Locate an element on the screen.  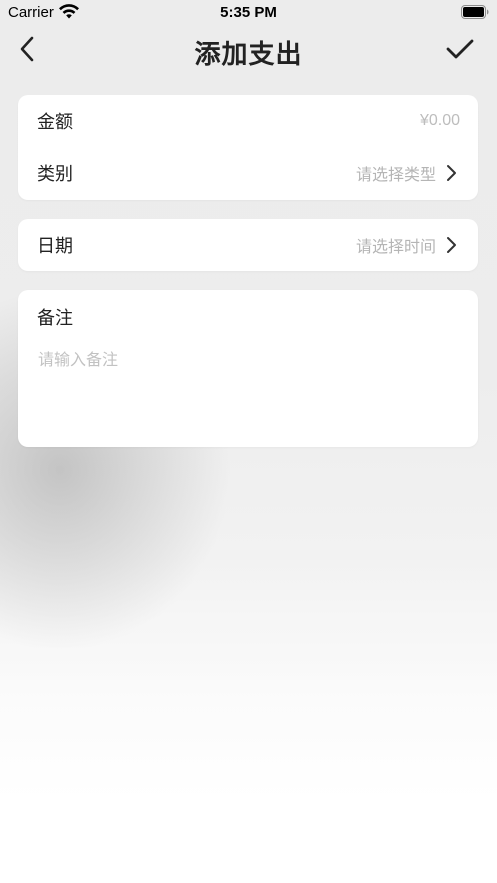
category-placeholder: 请选择类型 is located at coordinates (395, 174).